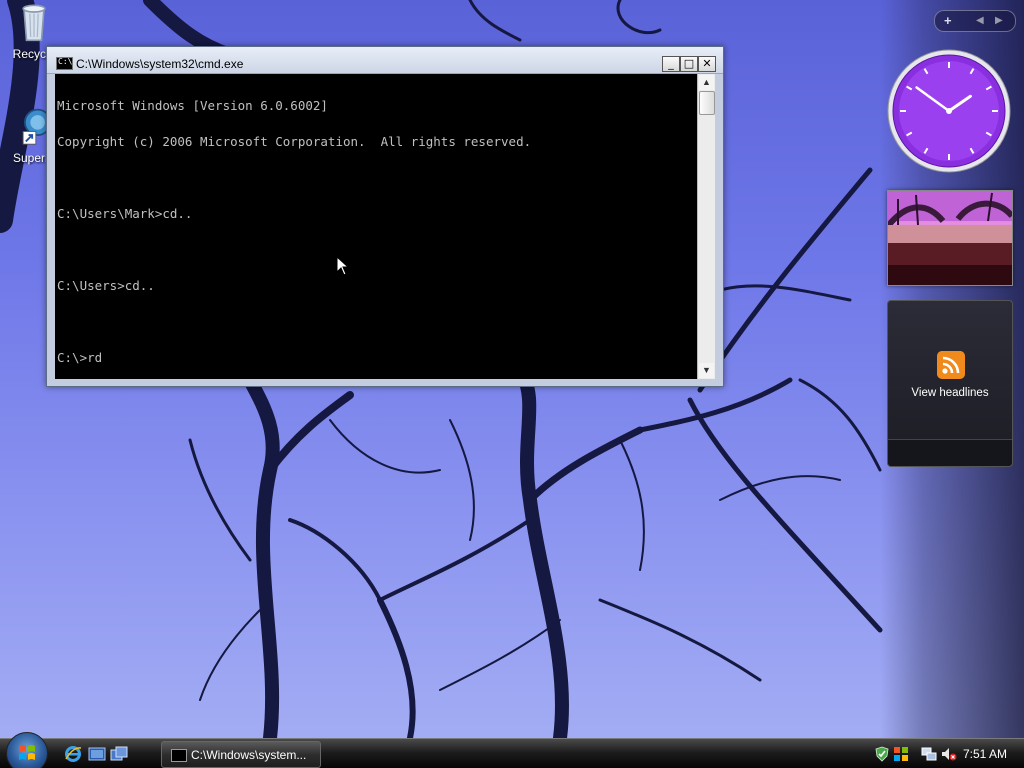 This screenshot has width=1024, height=768. I want to click on taskbar-clock: 7:51 AM, so click(985, 754).